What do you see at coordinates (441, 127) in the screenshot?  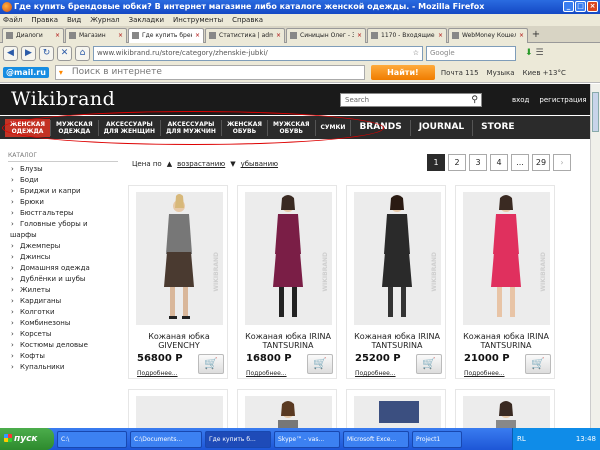 I see `nav-journal: JOURNAL` at bounding box center [441, 127].